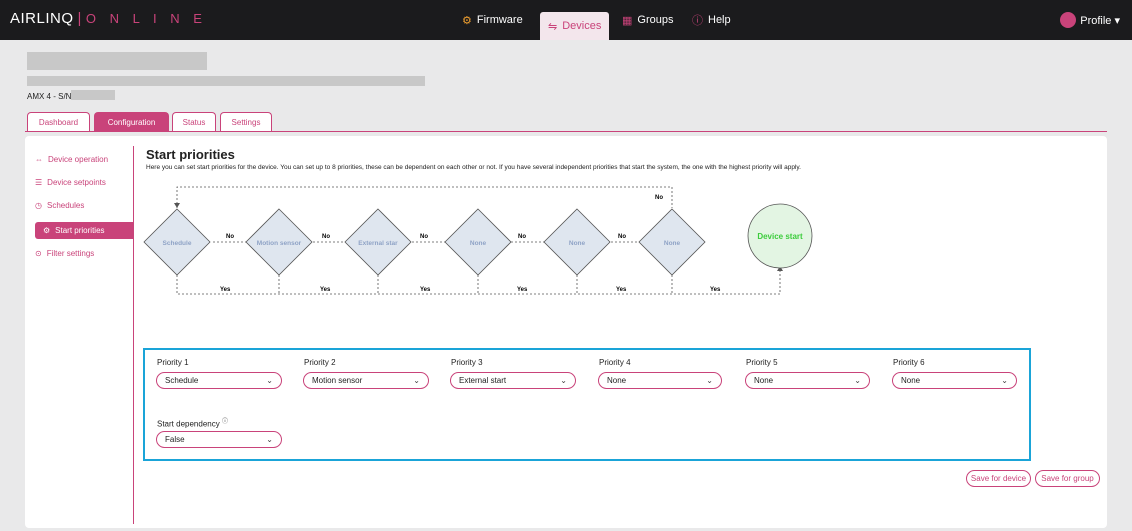 The width and height of the screenshot is (1132, 531). What do you see at coordinates (177, 243) in the screenshot?
I see `decision-node-label: Schedule` at bounding box center [177, 243].